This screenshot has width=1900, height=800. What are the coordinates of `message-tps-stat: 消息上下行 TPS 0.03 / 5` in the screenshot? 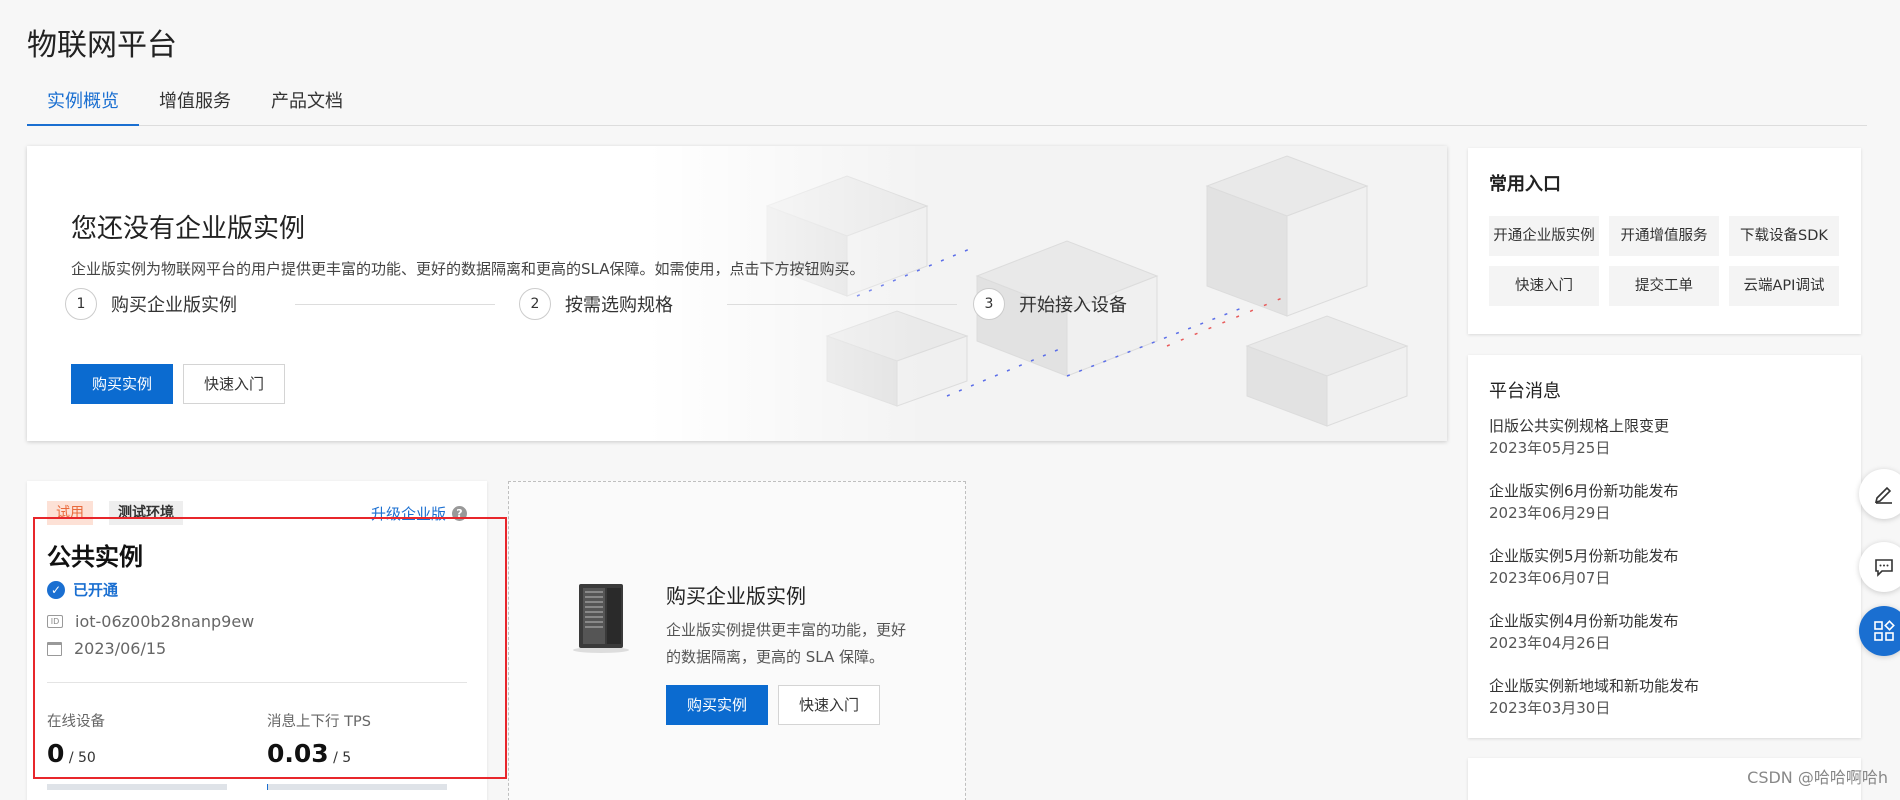 It's located at (319, 739).